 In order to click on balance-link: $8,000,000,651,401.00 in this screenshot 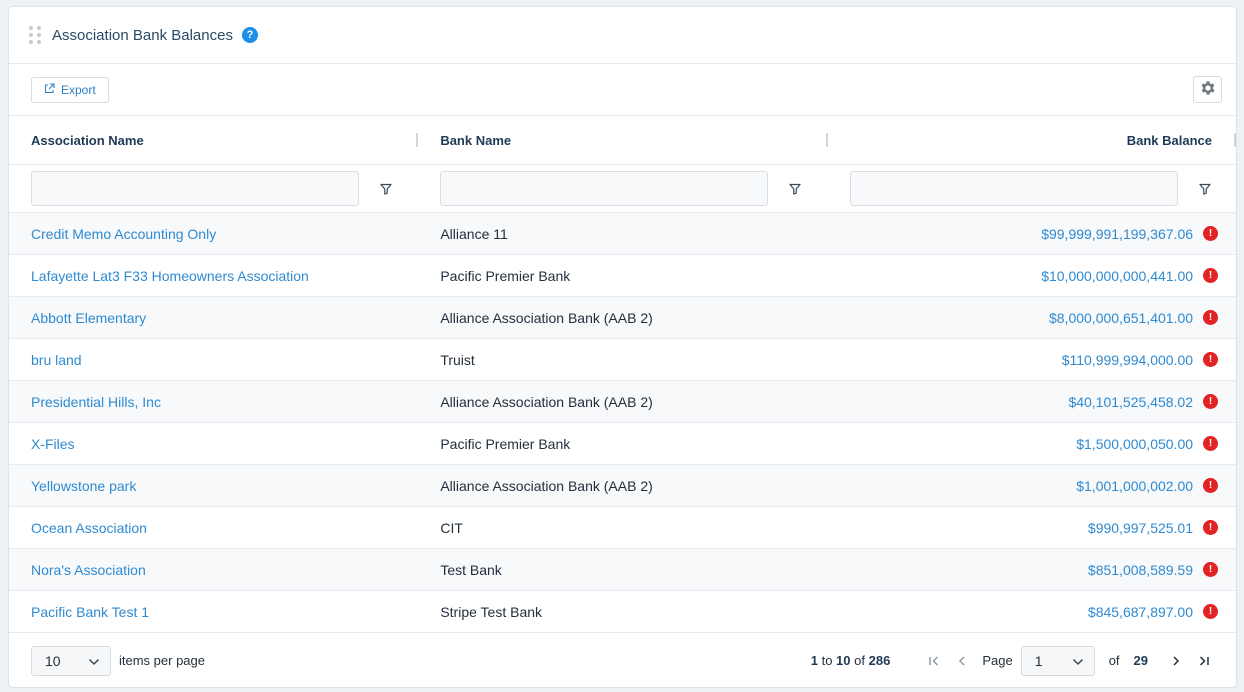, I will do `click(1121, 318)`.